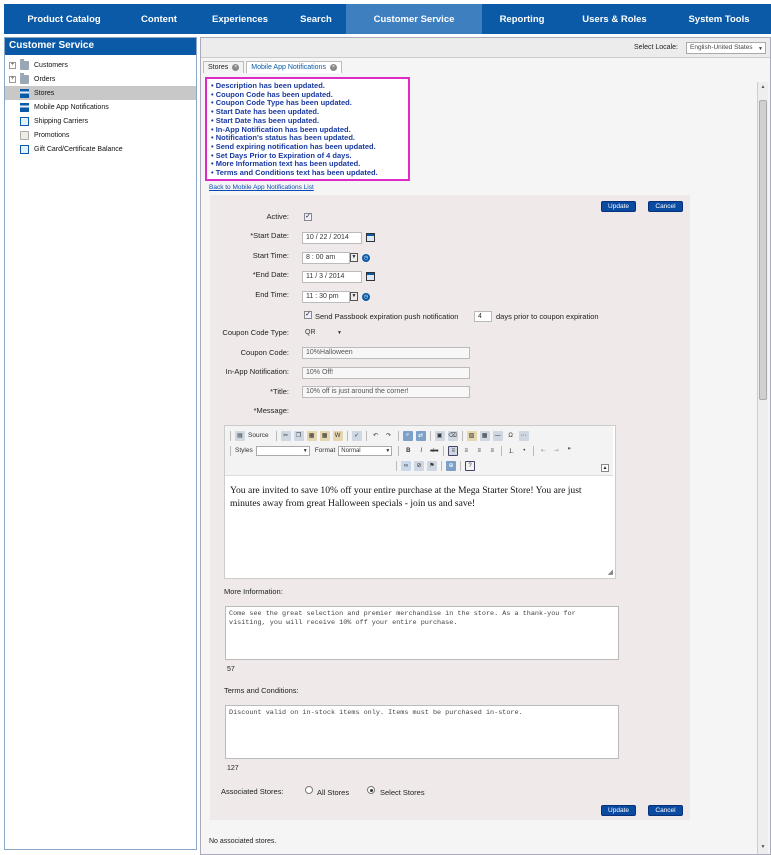 The height and width of the screenshot is (855, 771). I want to click on justify-icon: ≡, so click(492, 451).